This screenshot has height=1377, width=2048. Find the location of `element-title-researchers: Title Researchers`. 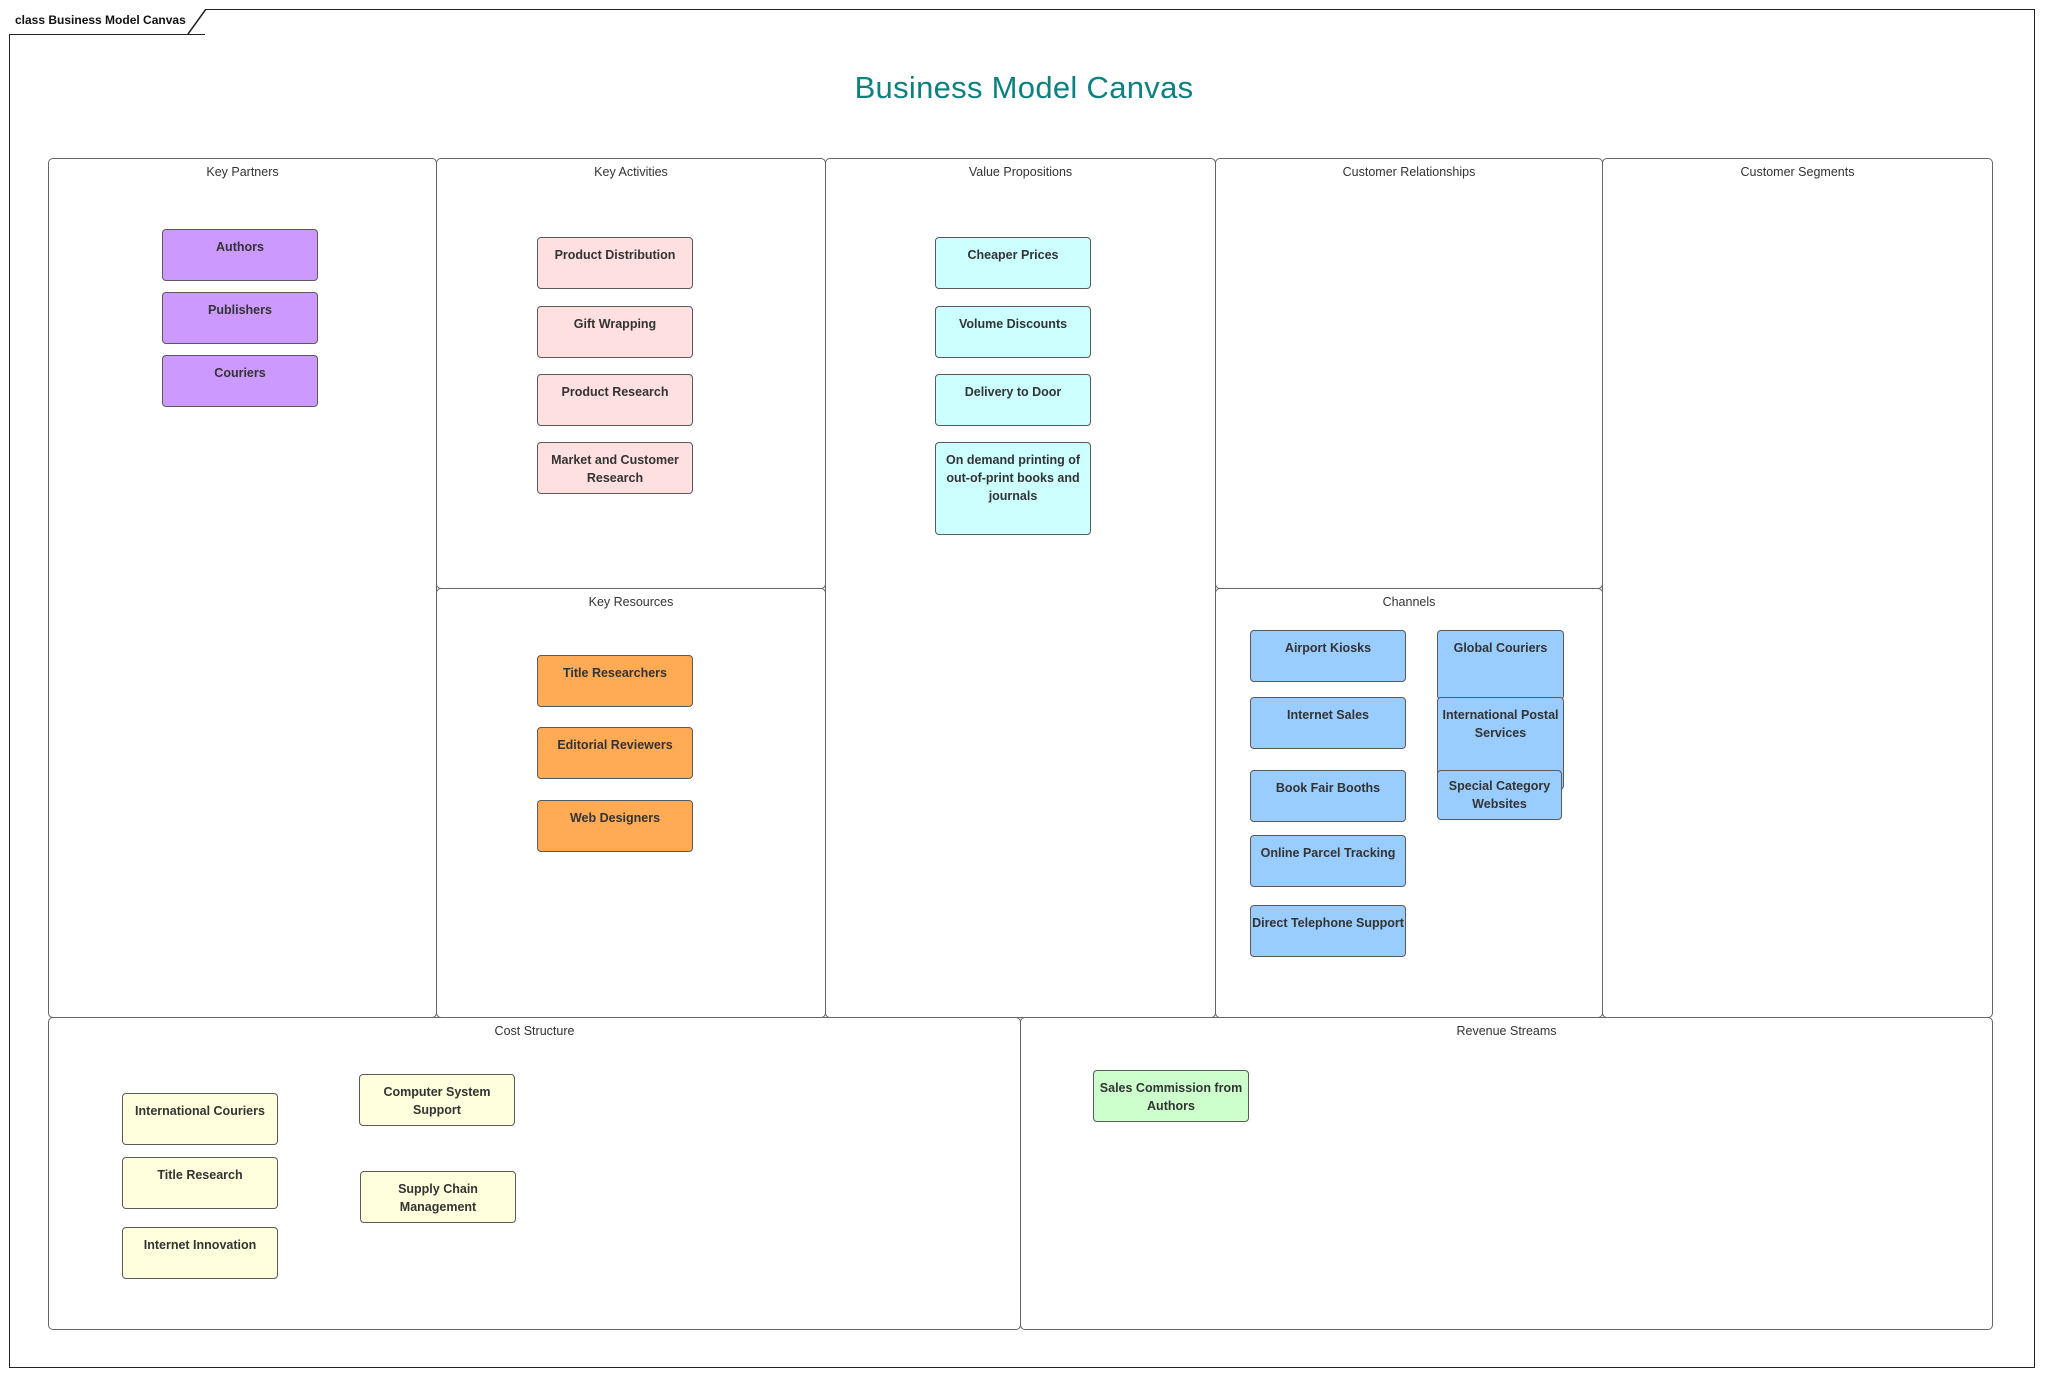

element-title-researchers: Title Researchers is located at coordinates (615, 681).